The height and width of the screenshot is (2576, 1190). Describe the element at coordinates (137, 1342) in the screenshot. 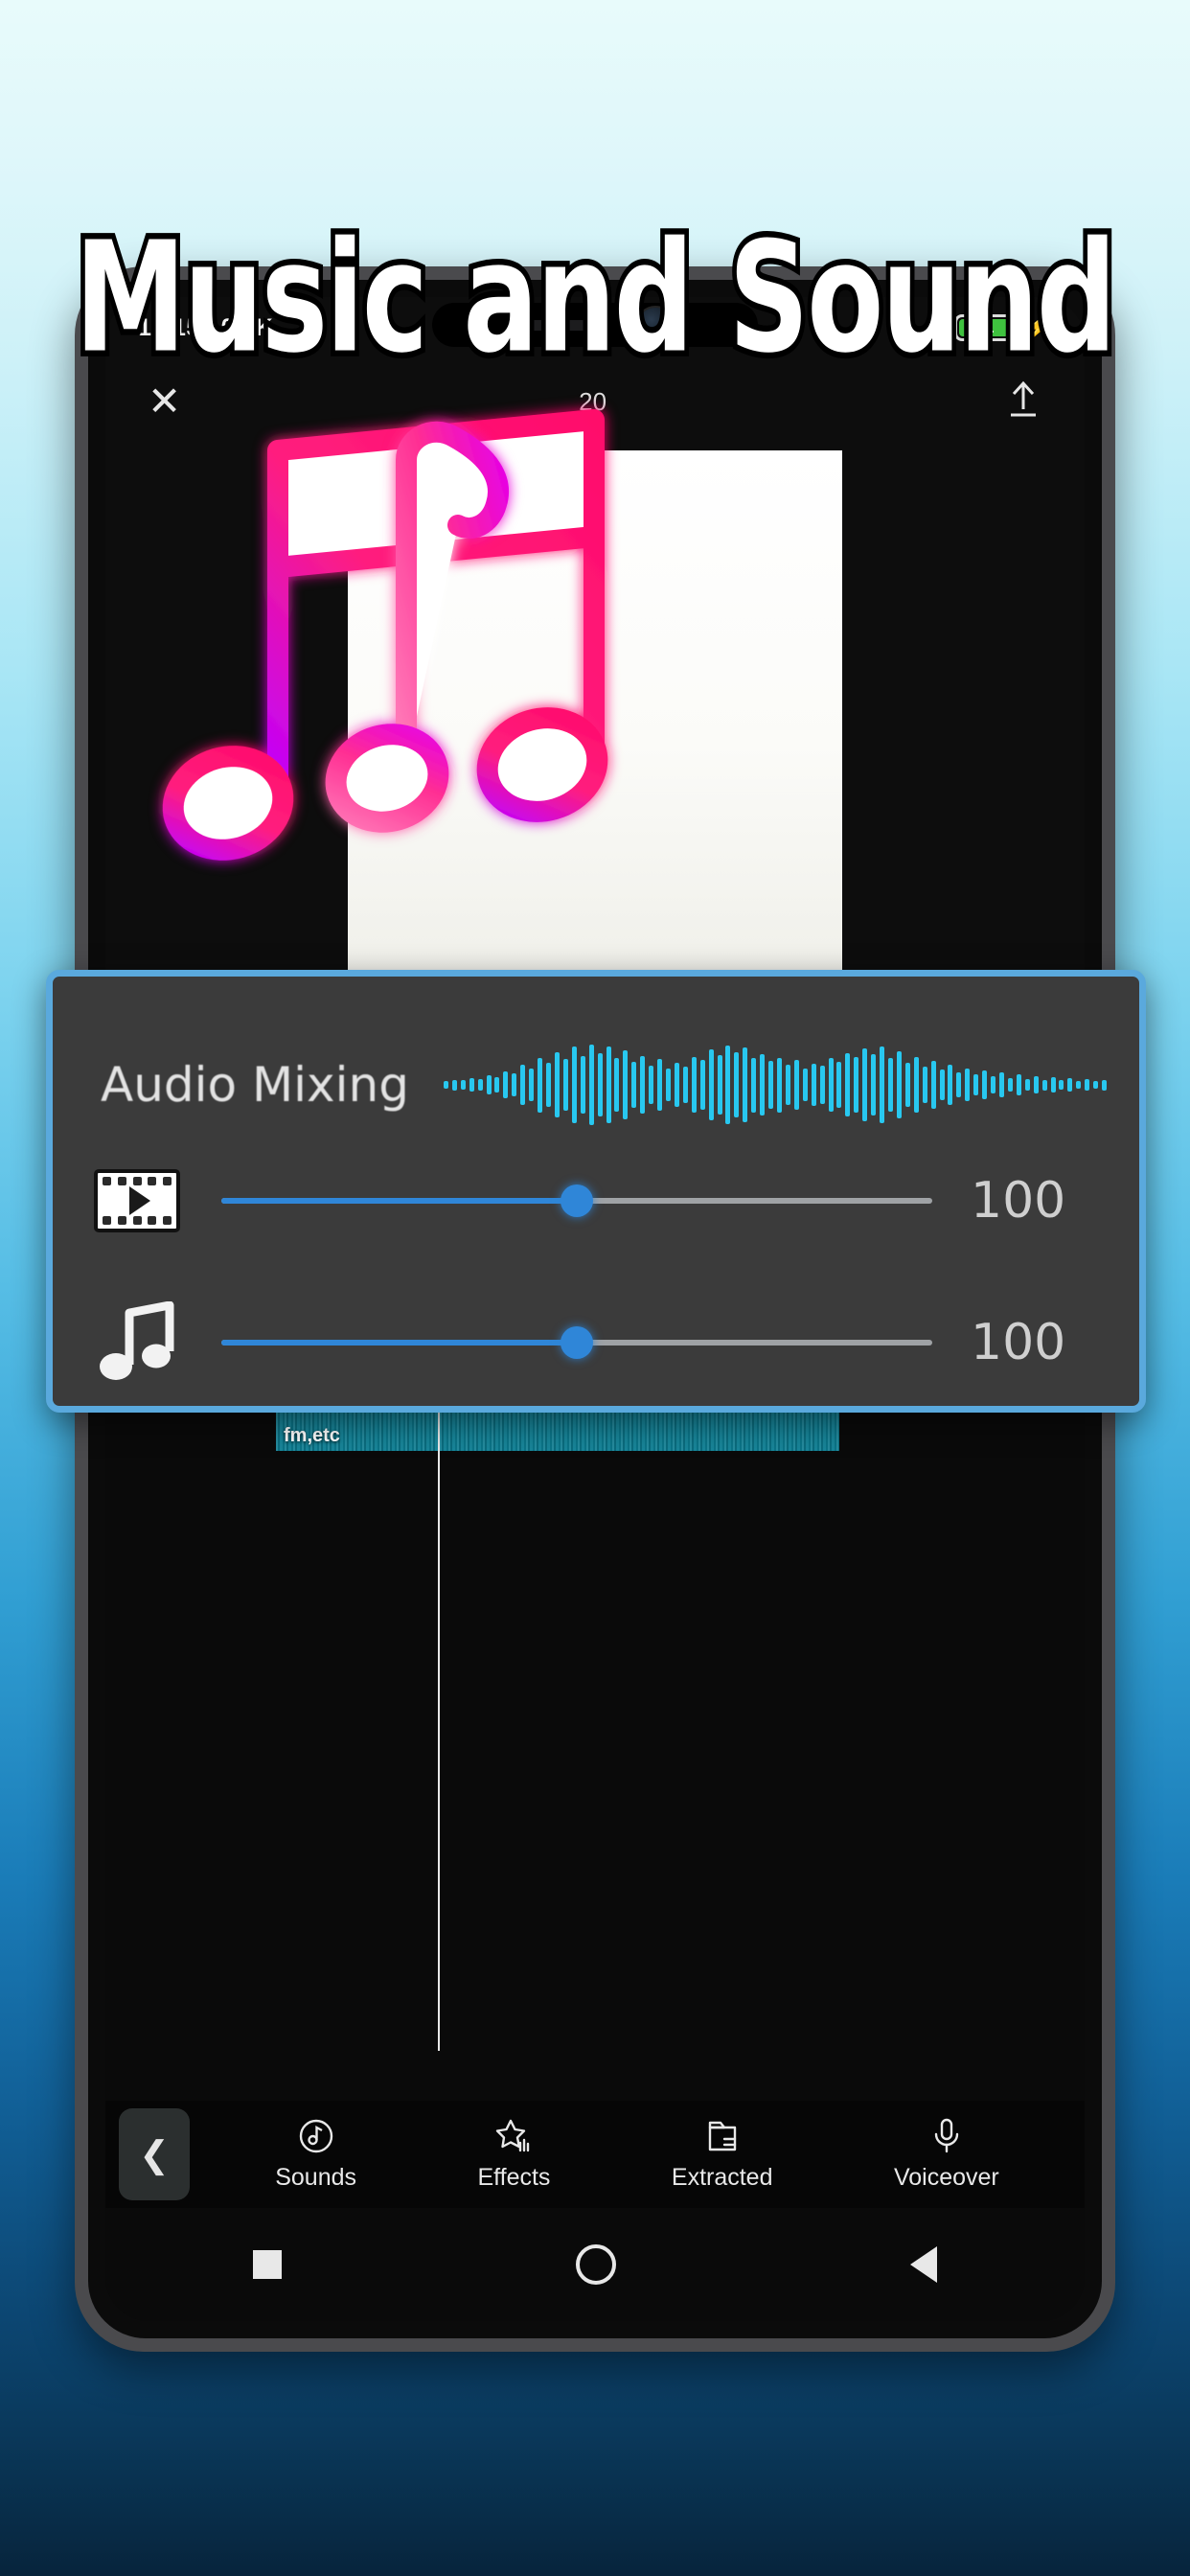

I see `music-note-icon` at that location.